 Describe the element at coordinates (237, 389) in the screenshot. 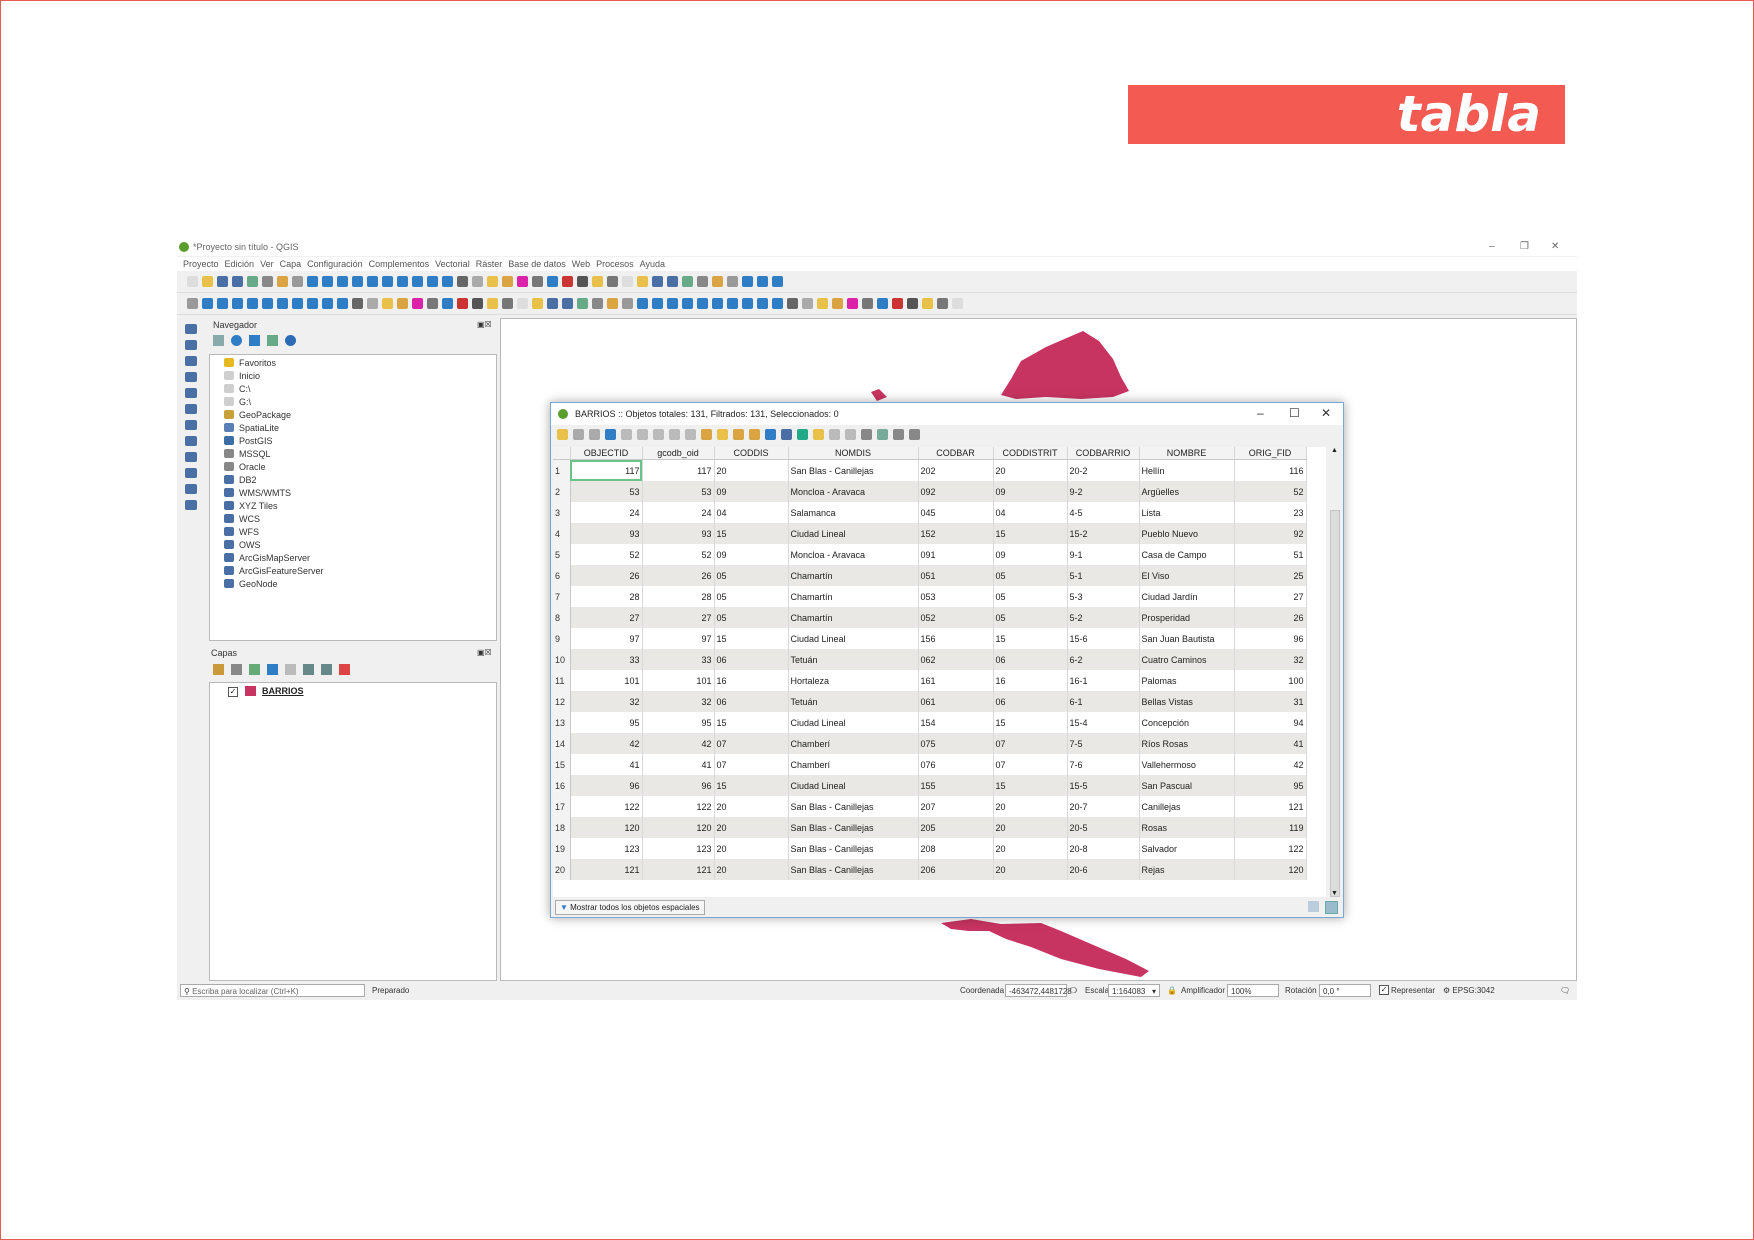

I see `browser-item: C:\` at that location.